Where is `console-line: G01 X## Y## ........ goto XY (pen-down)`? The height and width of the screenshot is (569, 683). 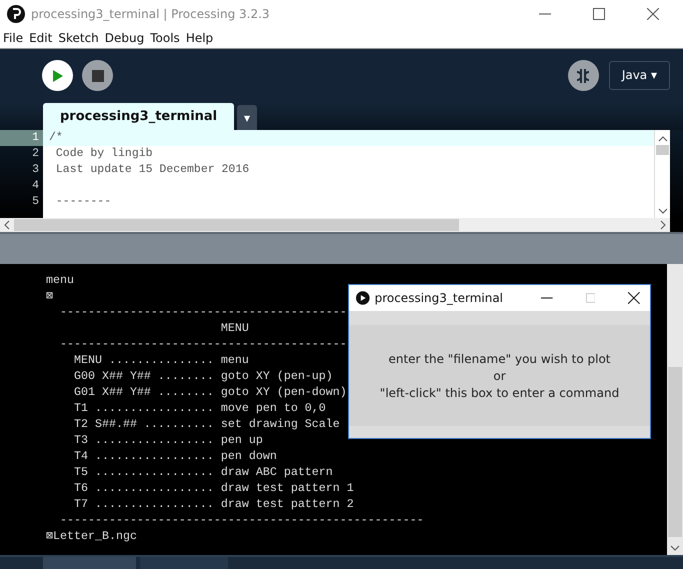 console-line: G01 X## Y## ........ goto XY (pen-down) is located at coordinates (209, 392).